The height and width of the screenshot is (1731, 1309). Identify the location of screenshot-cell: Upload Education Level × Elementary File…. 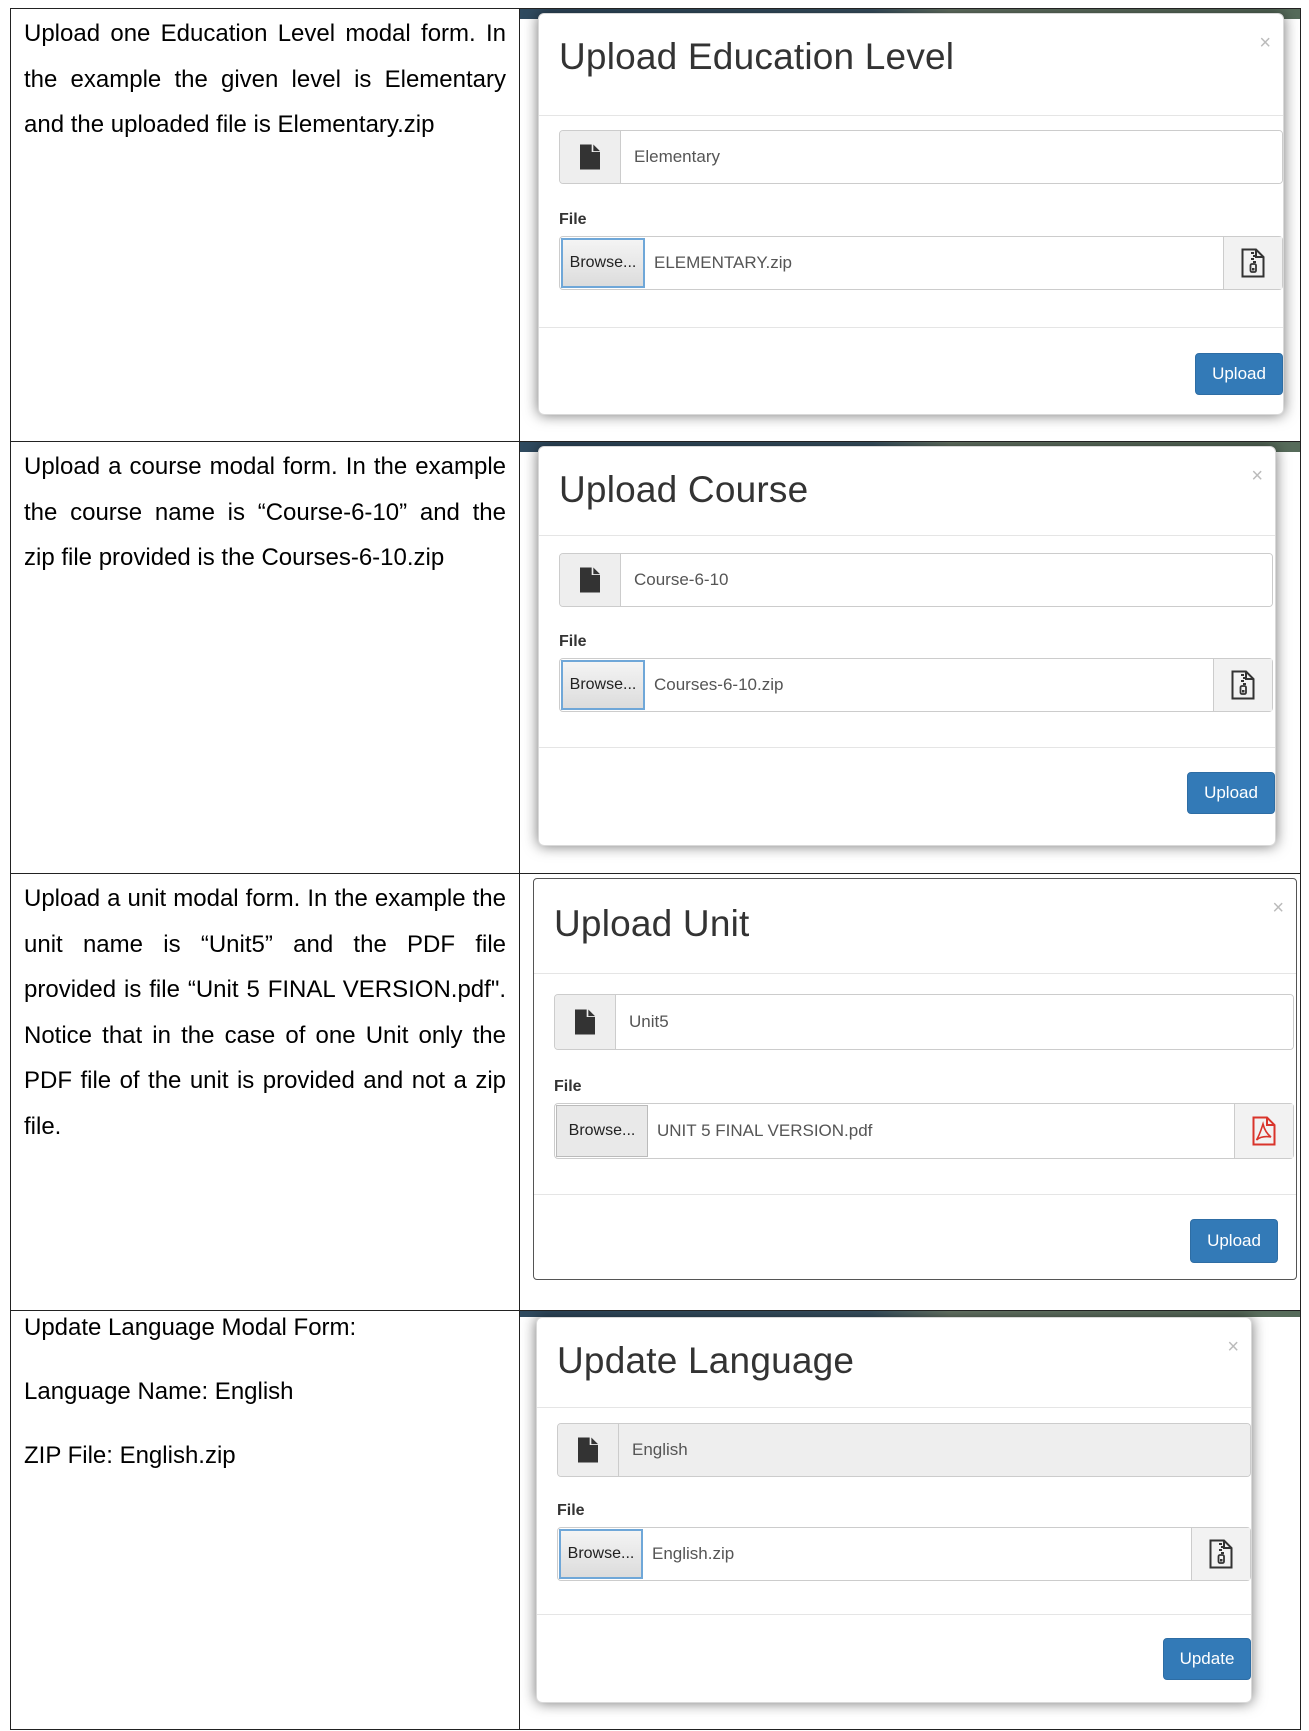
(910, 225).